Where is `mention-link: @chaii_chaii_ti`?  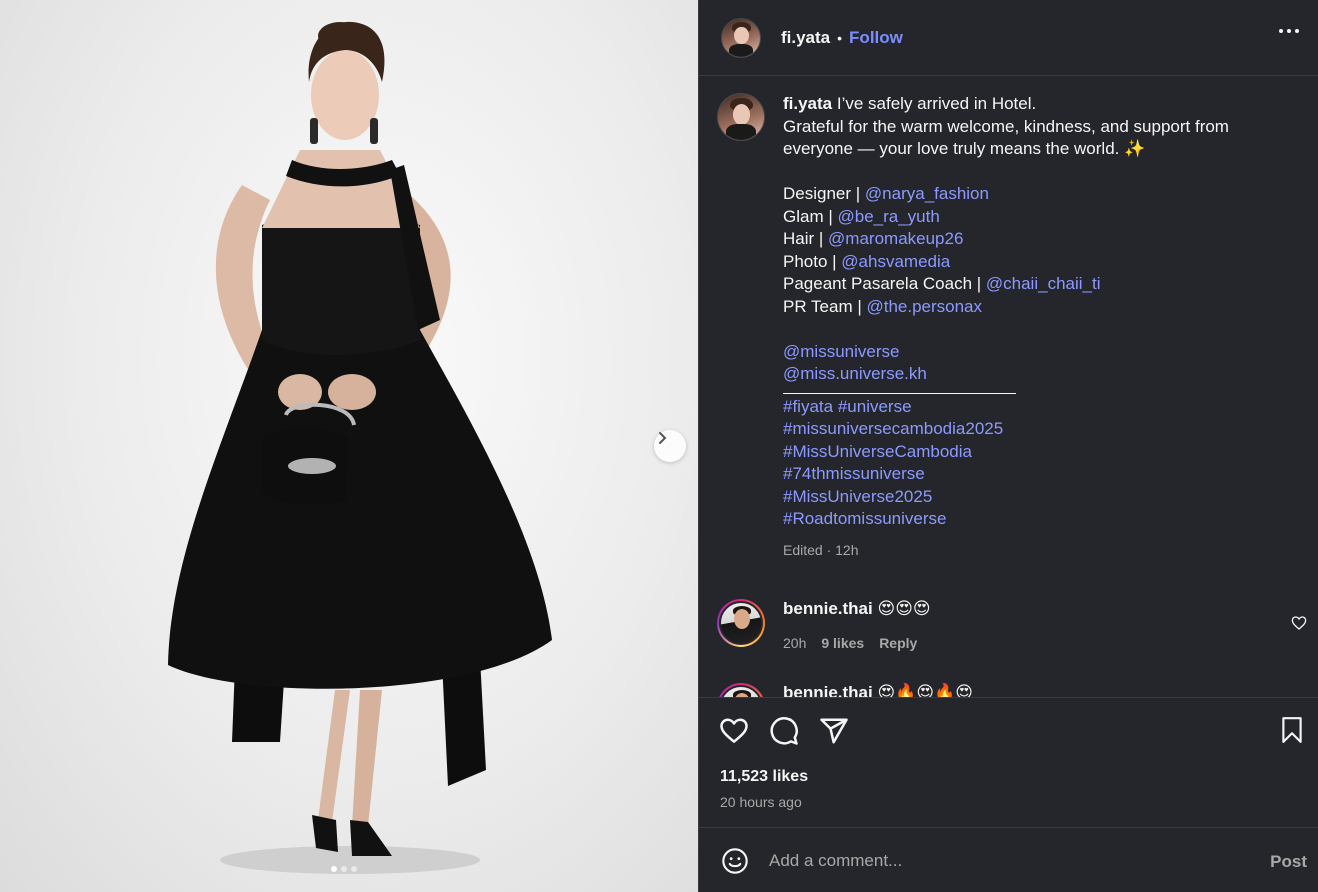
mention-link: @chaii_chaii_ti is located at coordinates (1043, 283).